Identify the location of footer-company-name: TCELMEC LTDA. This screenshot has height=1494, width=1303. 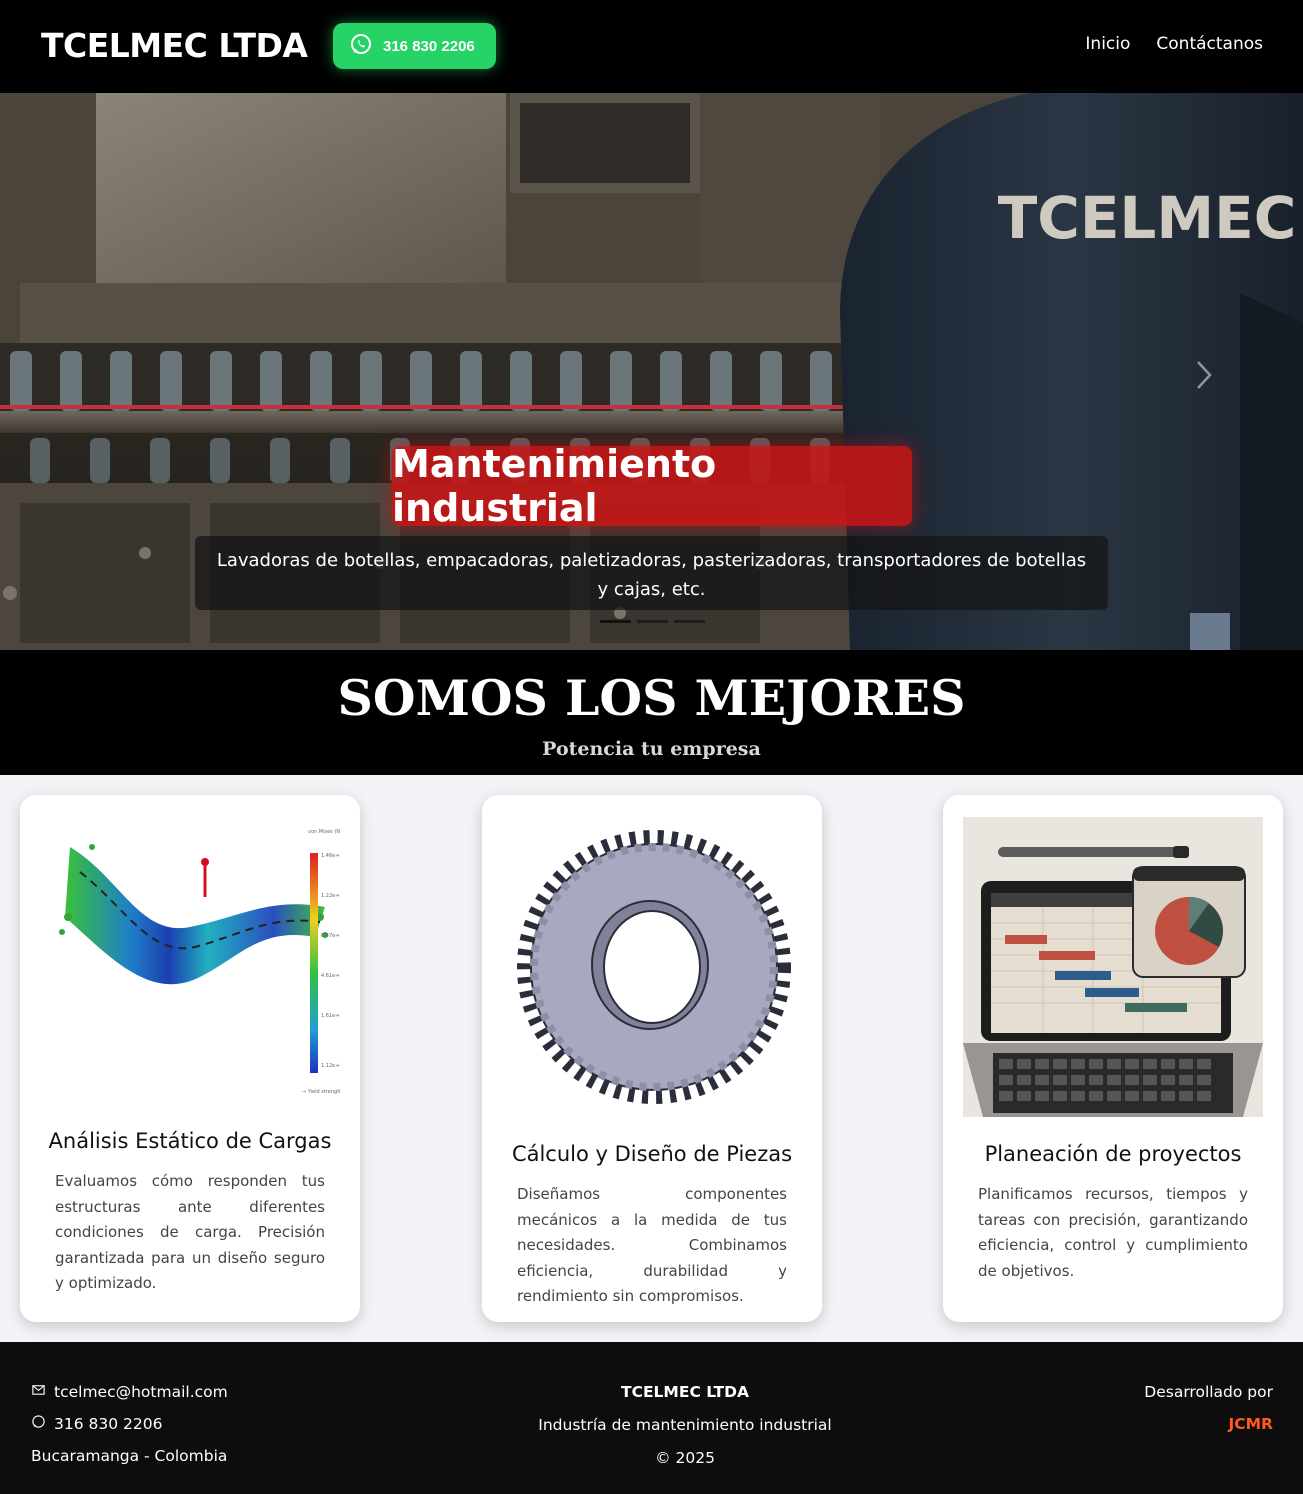
(685, 1392).